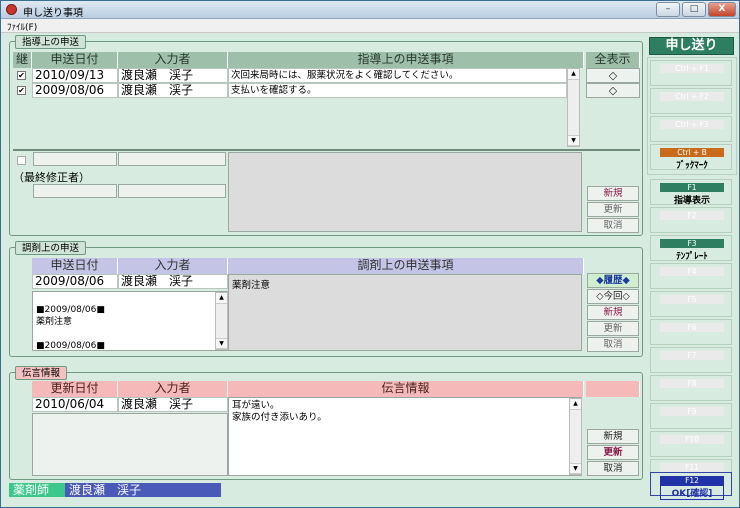 This screenshot has width=740, height=508. What do you see at coordinates (691, 201) in the screenshot?
I see `fkey-label: 指導表示` at bounding box center [691, 201].